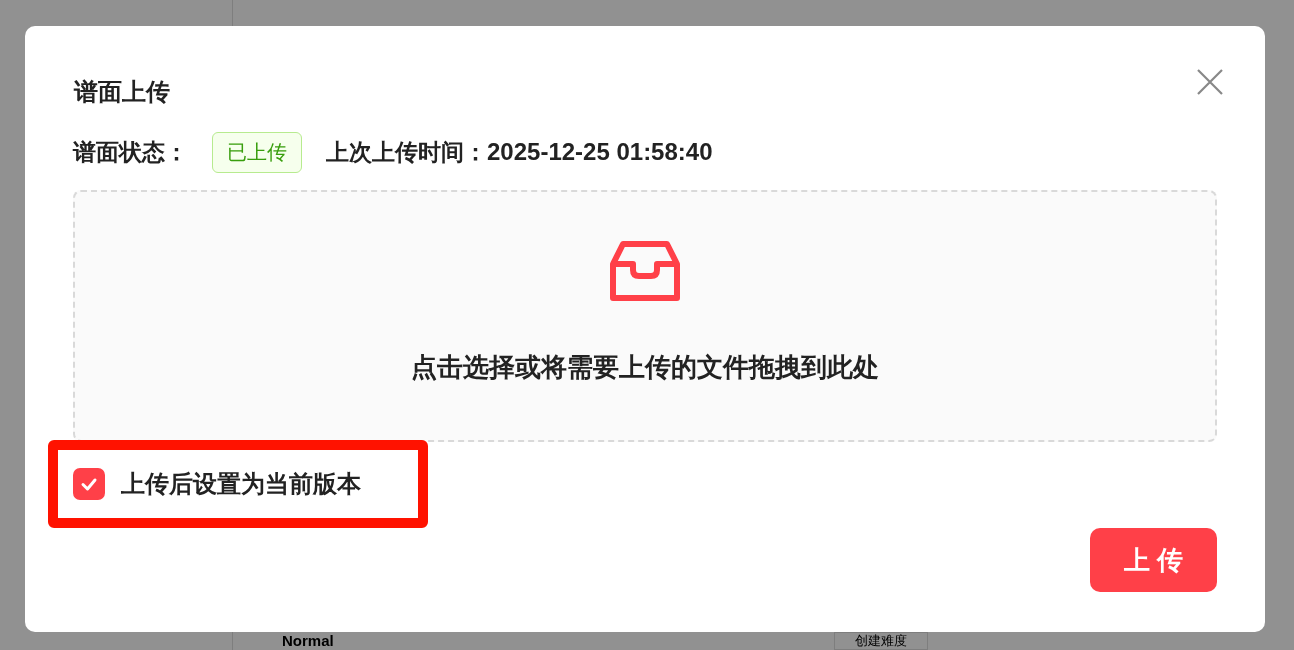 This screenshot has width=1294, height=650. I want to click on last-upload-time: 2025-12-25 01:58:40, so click(600, 152).